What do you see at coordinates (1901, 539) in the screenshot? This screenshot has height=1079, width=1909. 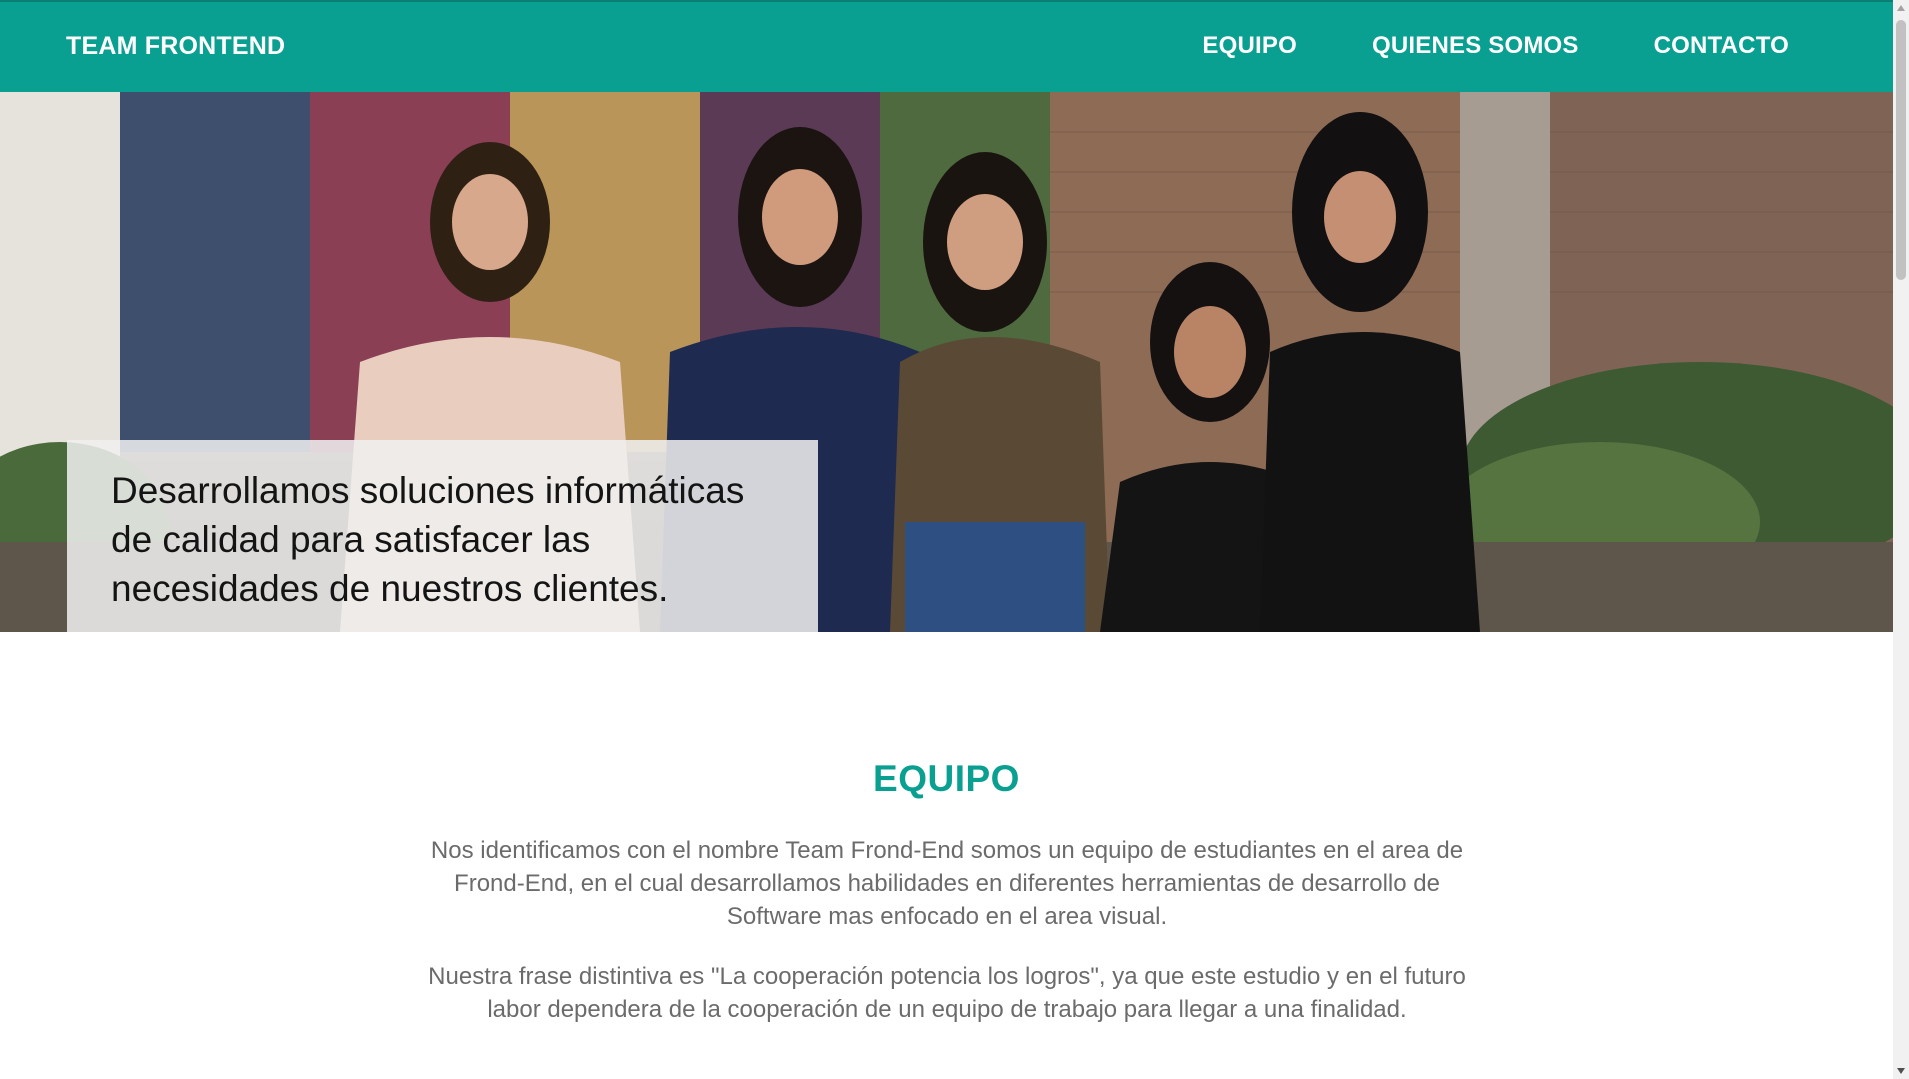 I see `page-scrollbar` at bounding box center [1901, 539].